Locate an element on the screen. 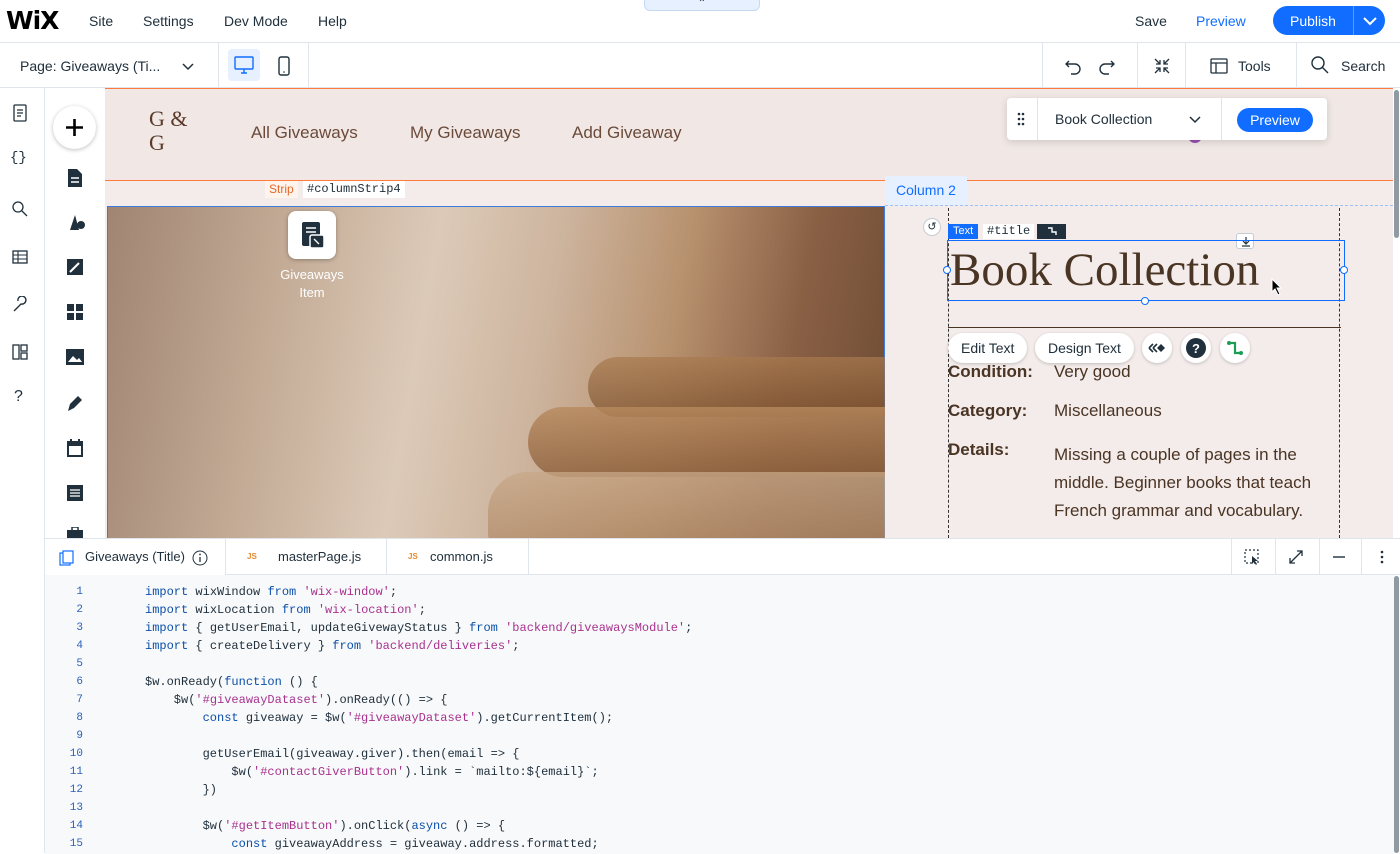 This screenshot has height=854, width=1400. help-icon: ? is located at coordinates (18, 397).